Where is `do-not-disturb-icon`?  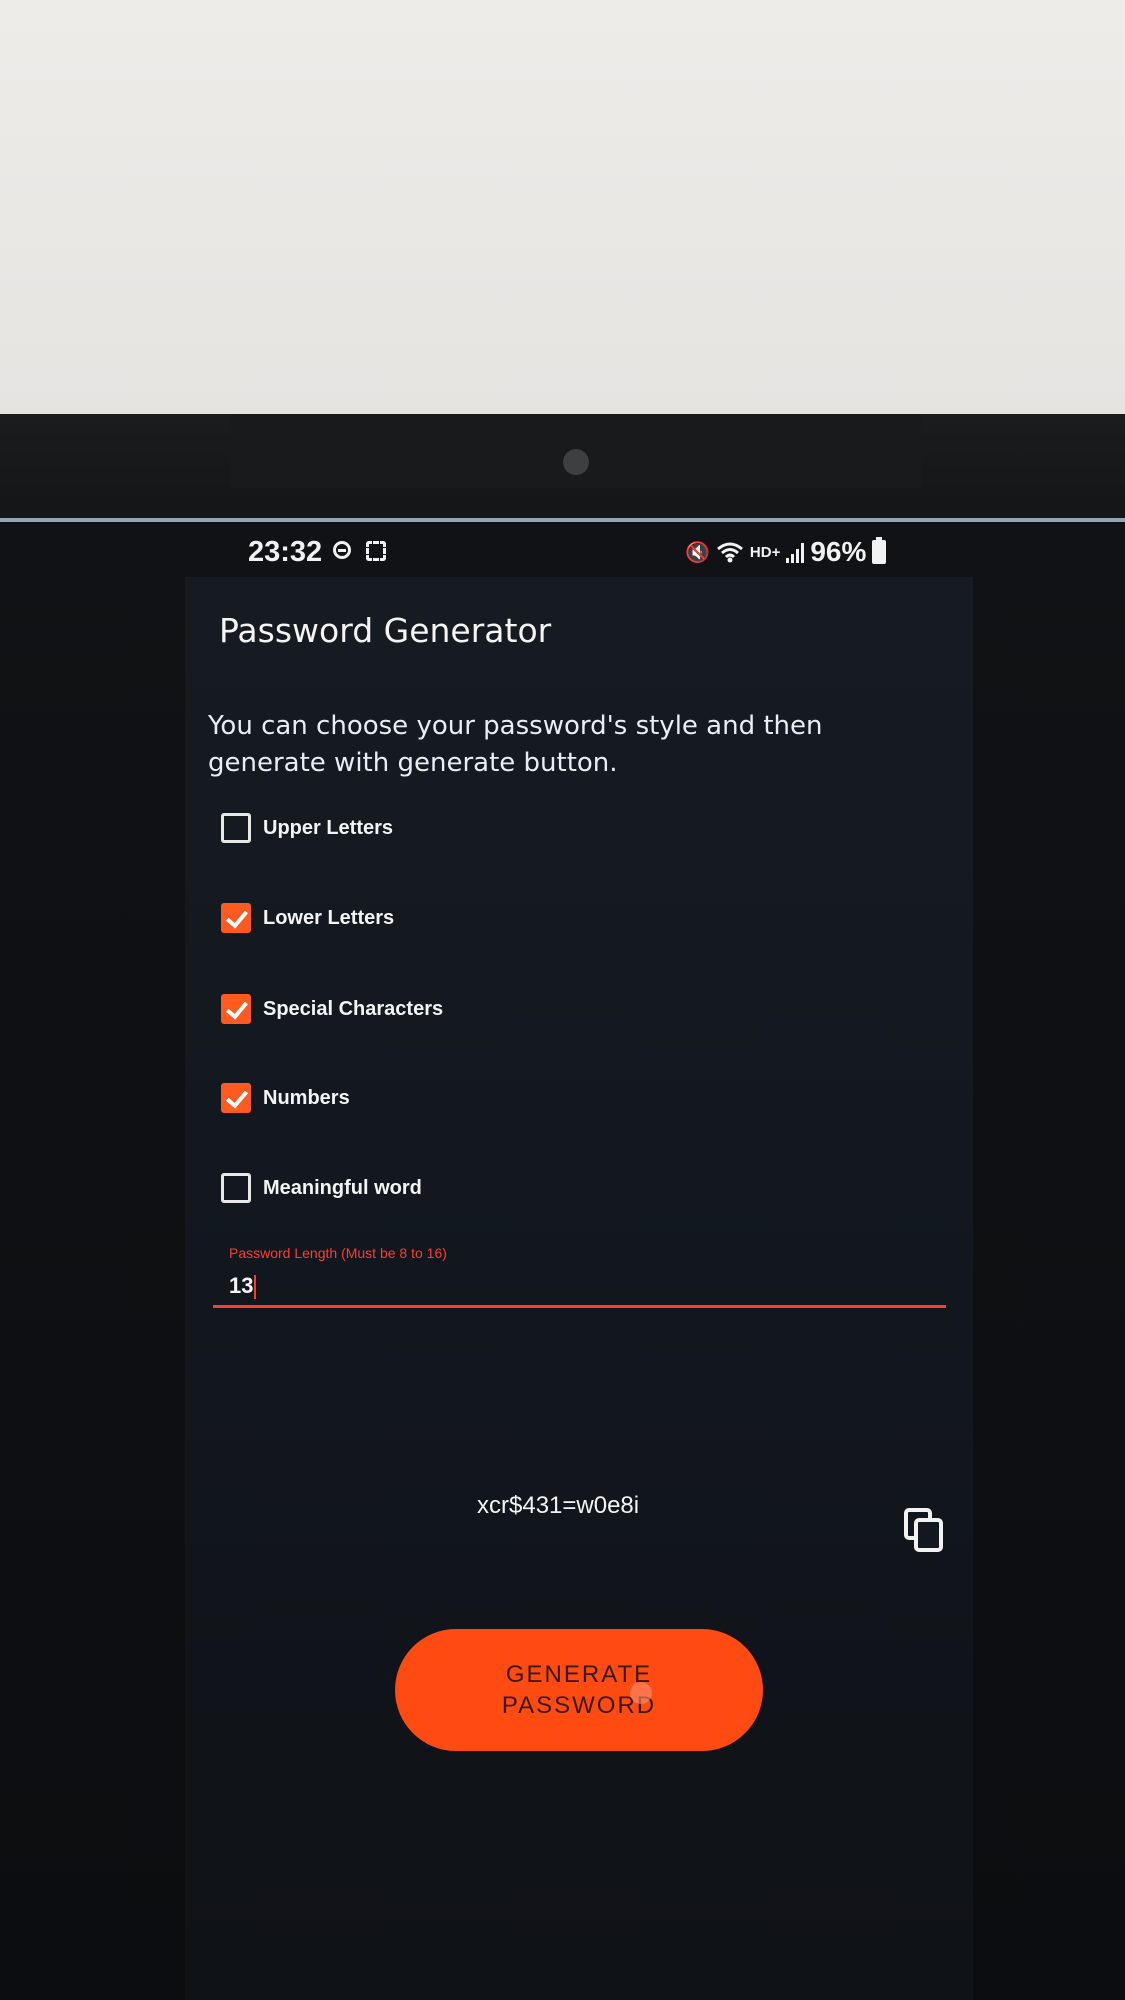 do-not-disturb-icon is located at coordinates (342, 550).